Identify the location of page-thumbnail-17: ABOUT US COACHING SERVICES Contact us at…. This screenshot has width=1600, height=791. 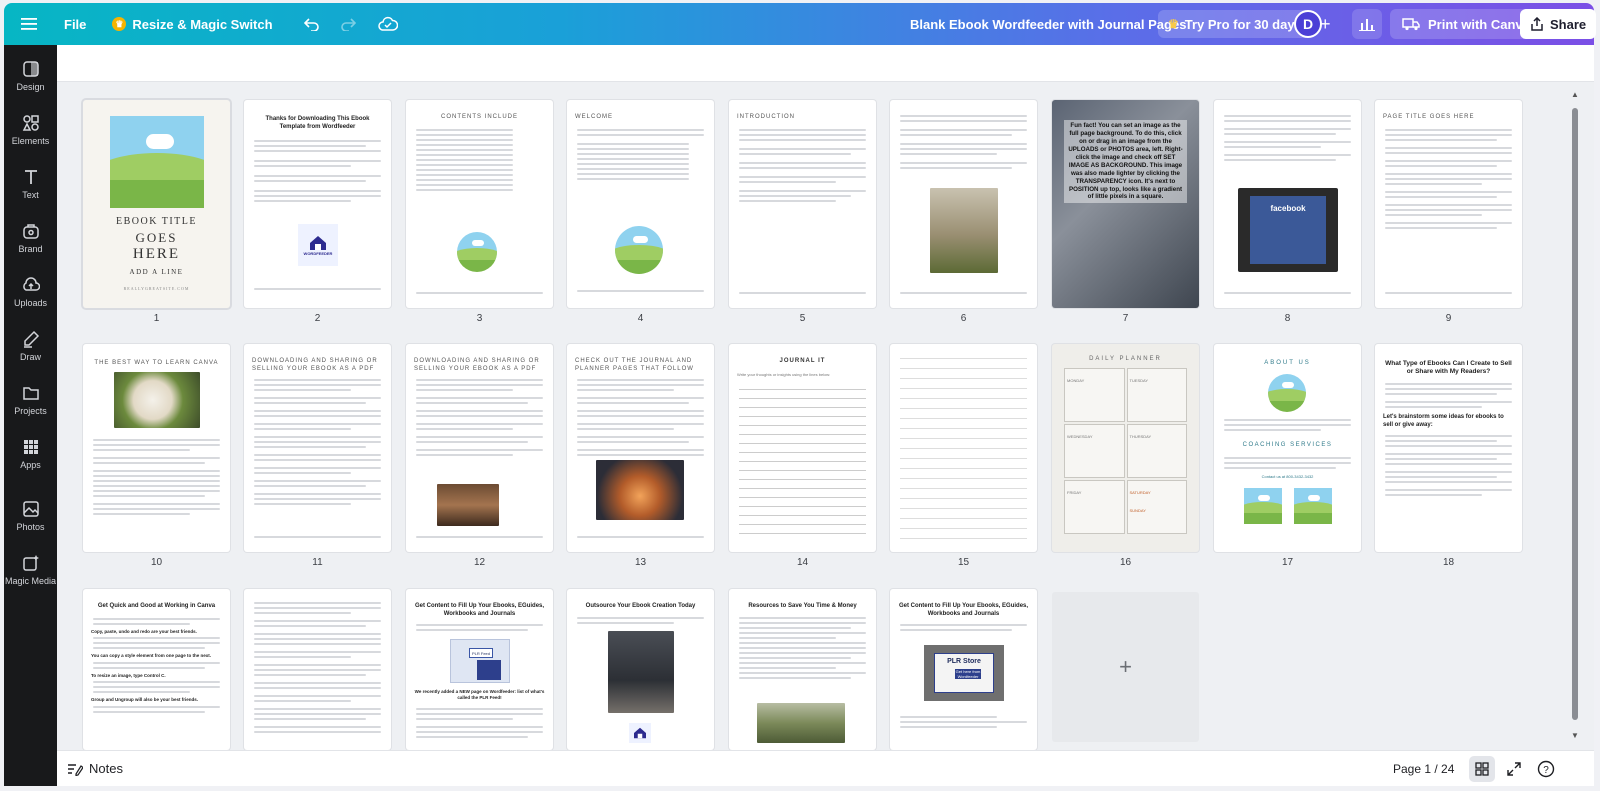
(1287, 448).